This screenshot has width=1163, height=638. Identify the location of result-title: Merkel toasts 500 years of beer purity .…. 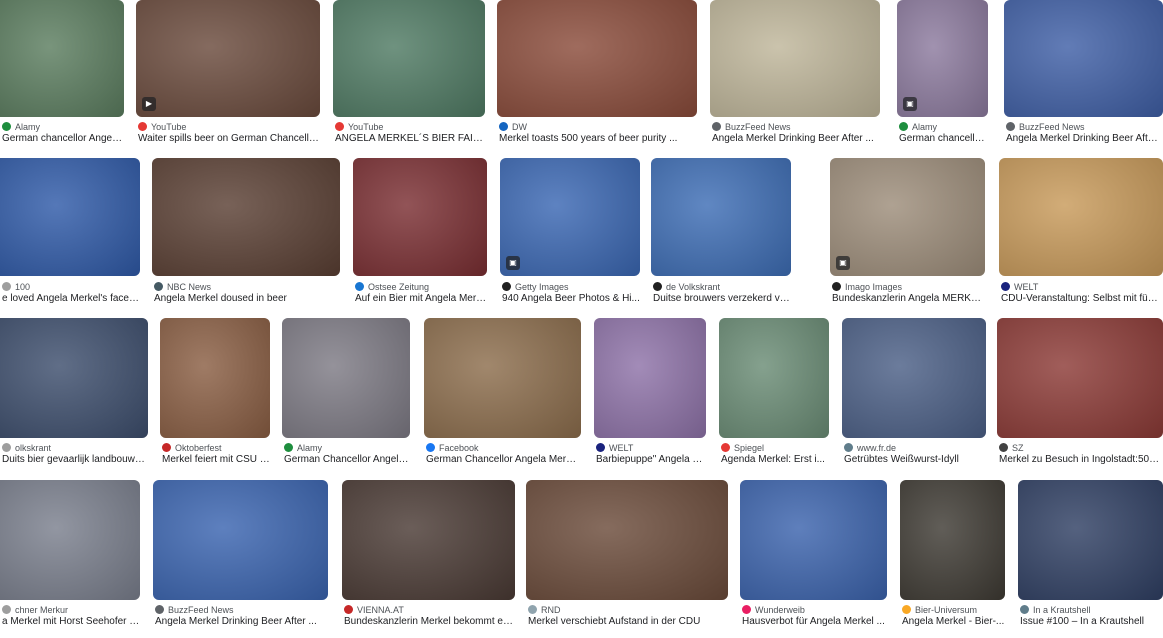
(598, 139).